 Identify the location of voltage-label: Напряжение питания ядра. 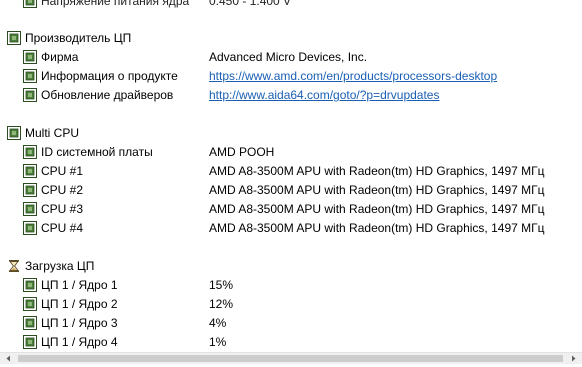
(115, 4).